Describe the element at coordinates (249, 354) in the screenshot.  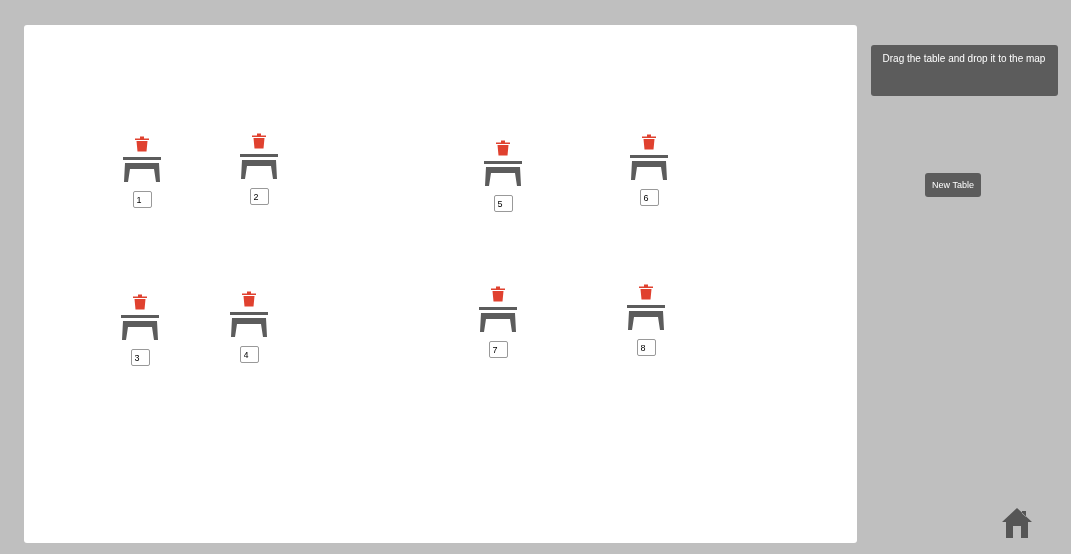
I see `table-number-field: 4` at that location.